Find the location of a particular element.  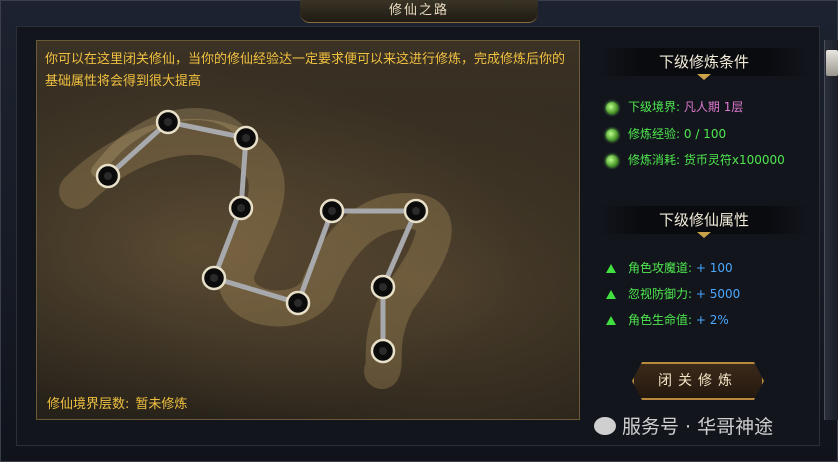

side-rail is located at coordinates (831, 230).